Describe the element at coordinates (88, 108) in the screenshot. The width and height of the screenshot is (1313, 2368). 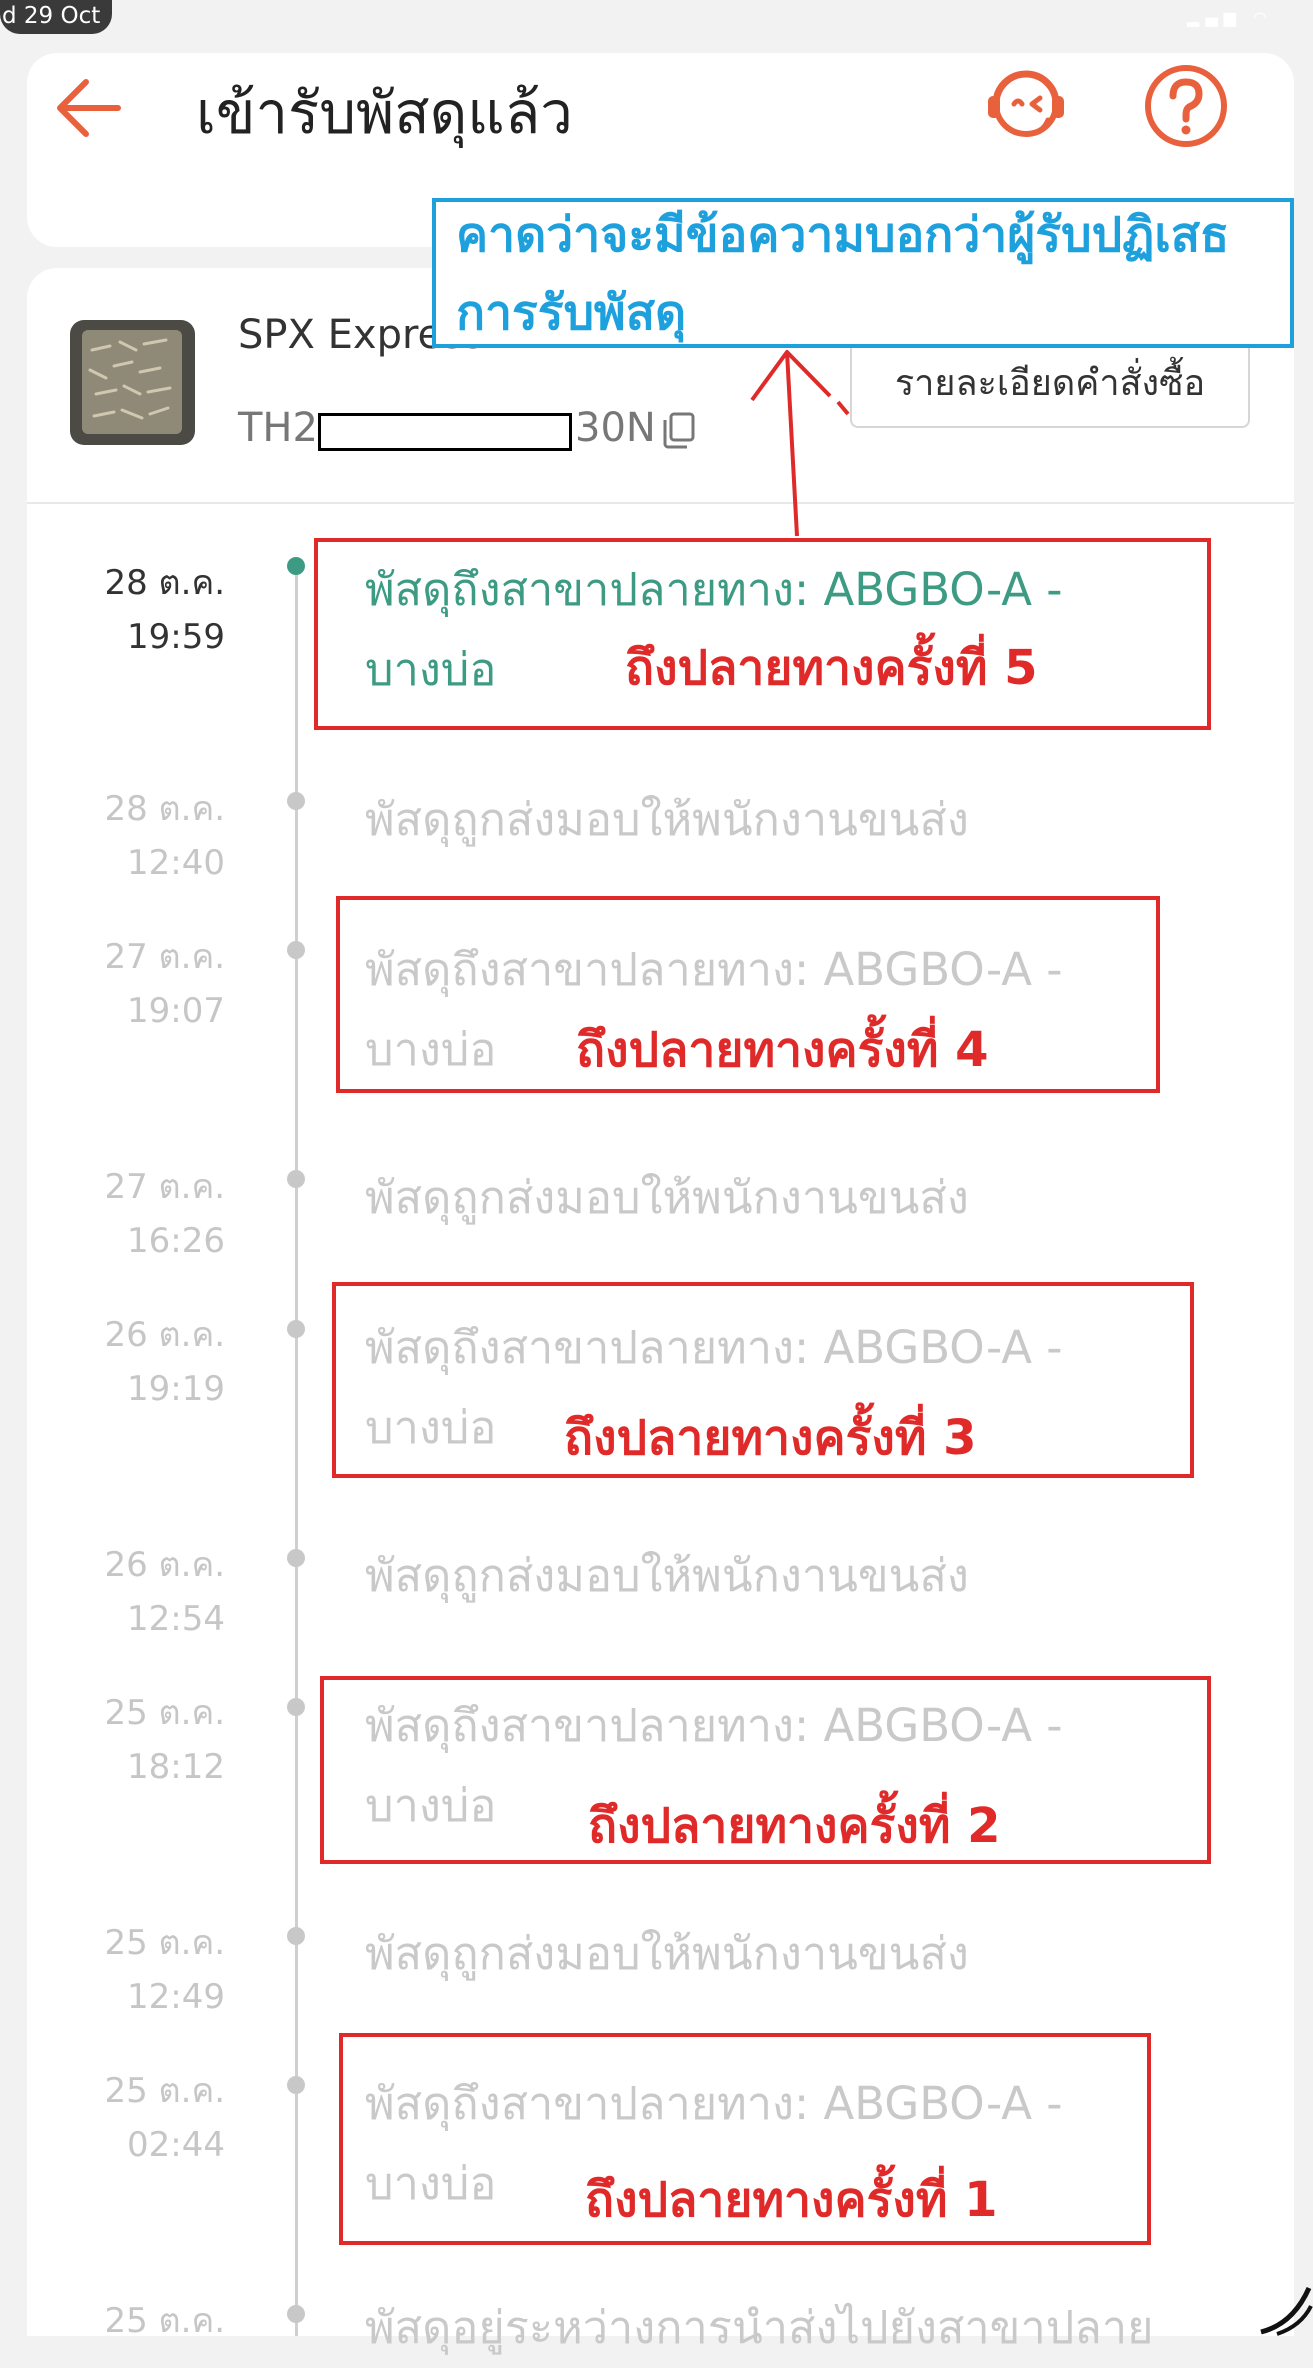
I see `arrow-left-icon` at that location.